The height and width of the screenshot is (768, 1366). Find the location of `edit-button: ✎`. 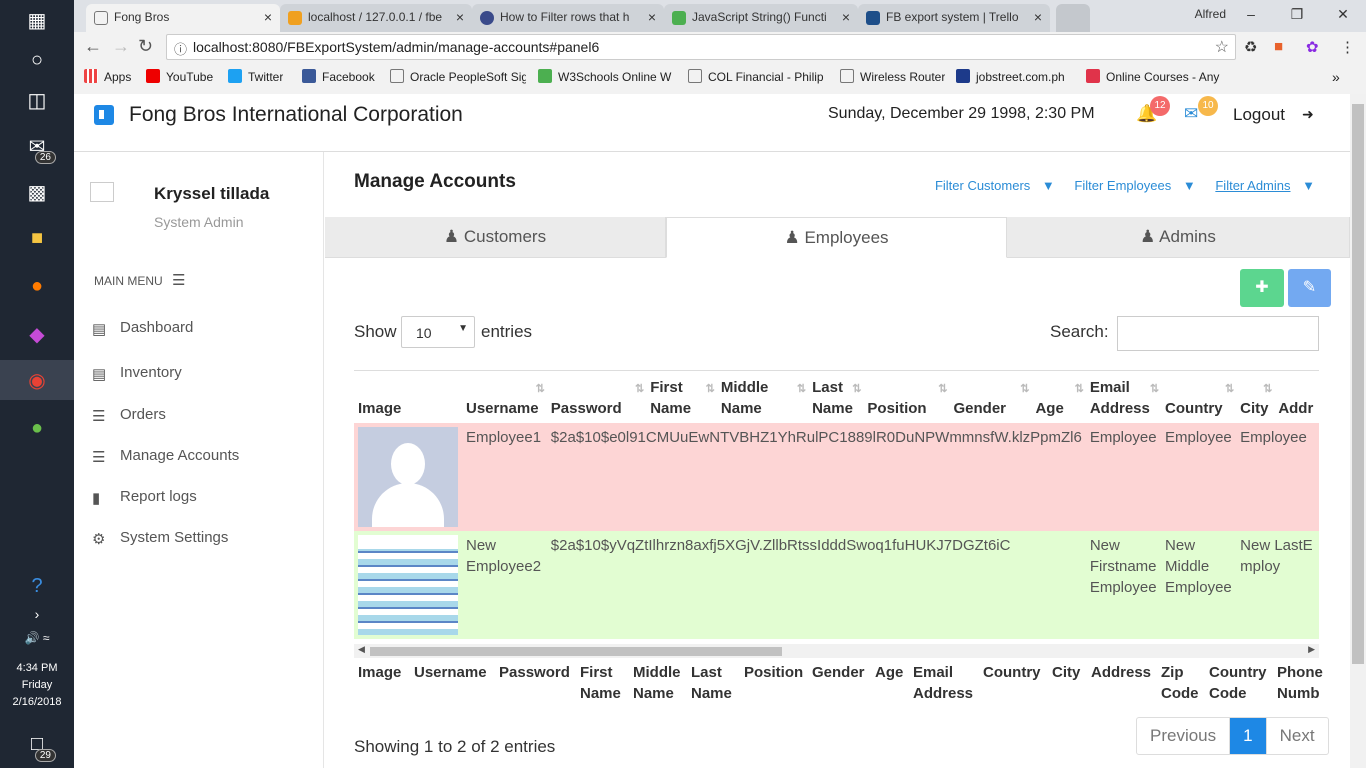

edit-button: ✎ is located at coordinates (1309, 288).